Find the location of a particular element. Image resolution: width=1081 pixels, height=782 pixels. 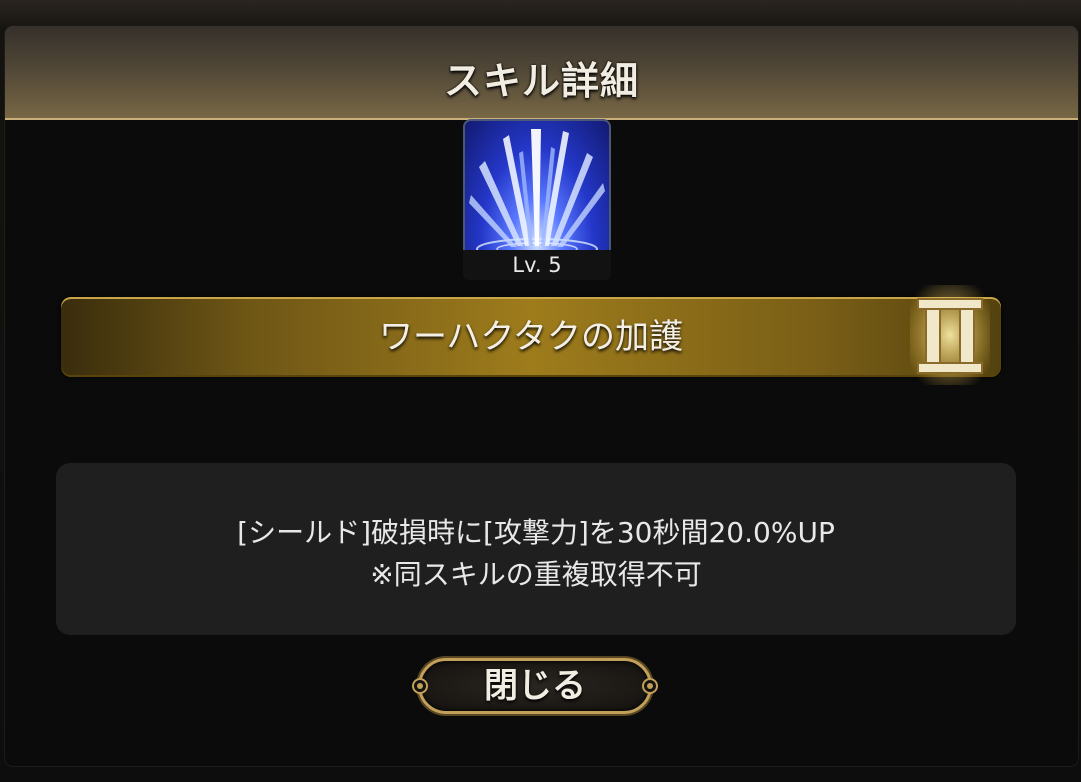

close-button: 閉じる is located at coordinates (535, 686).